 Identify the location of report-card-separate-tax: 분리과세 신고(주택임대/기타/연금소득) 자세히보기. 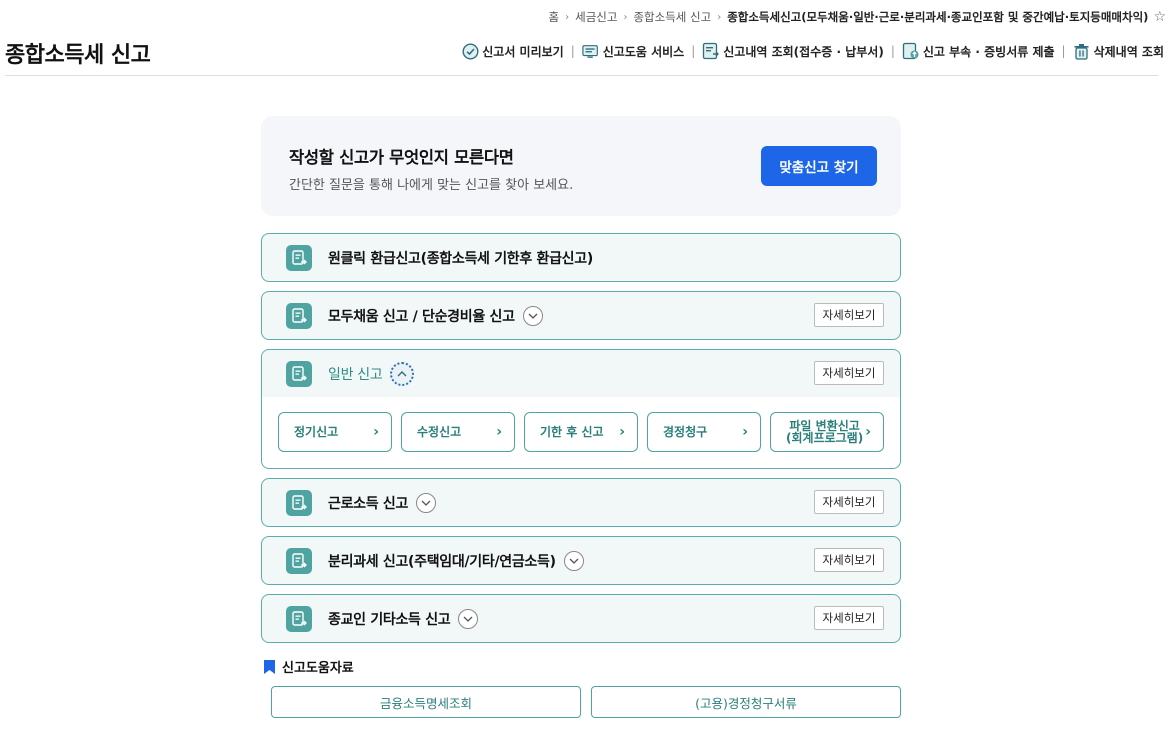
(581, 560).